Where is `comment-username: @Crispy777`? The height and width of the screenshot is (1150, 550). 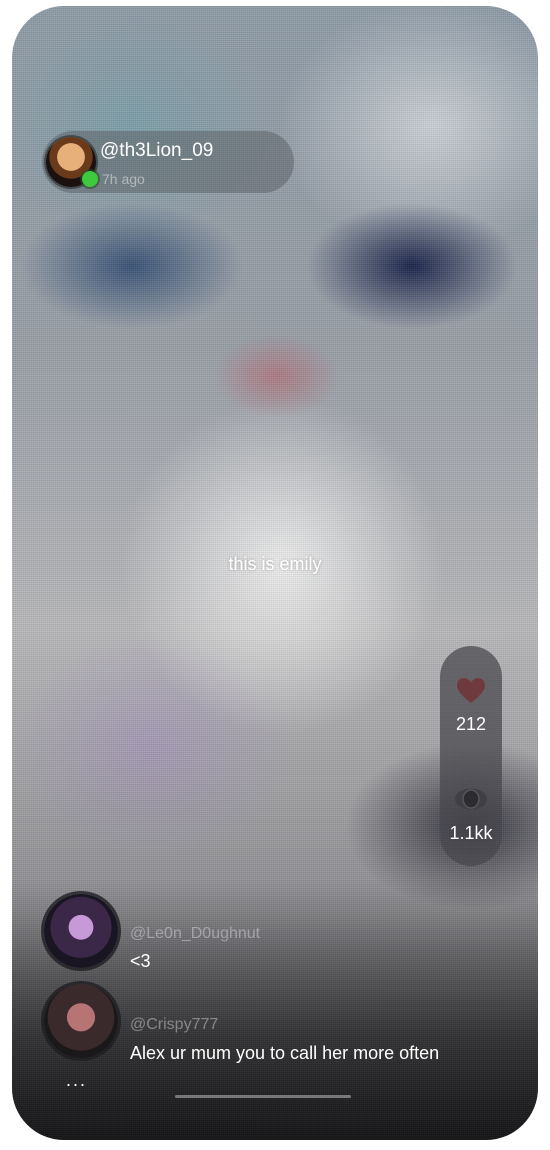
comment-username: @Crispy777 is located at coordinates (174, 1025).